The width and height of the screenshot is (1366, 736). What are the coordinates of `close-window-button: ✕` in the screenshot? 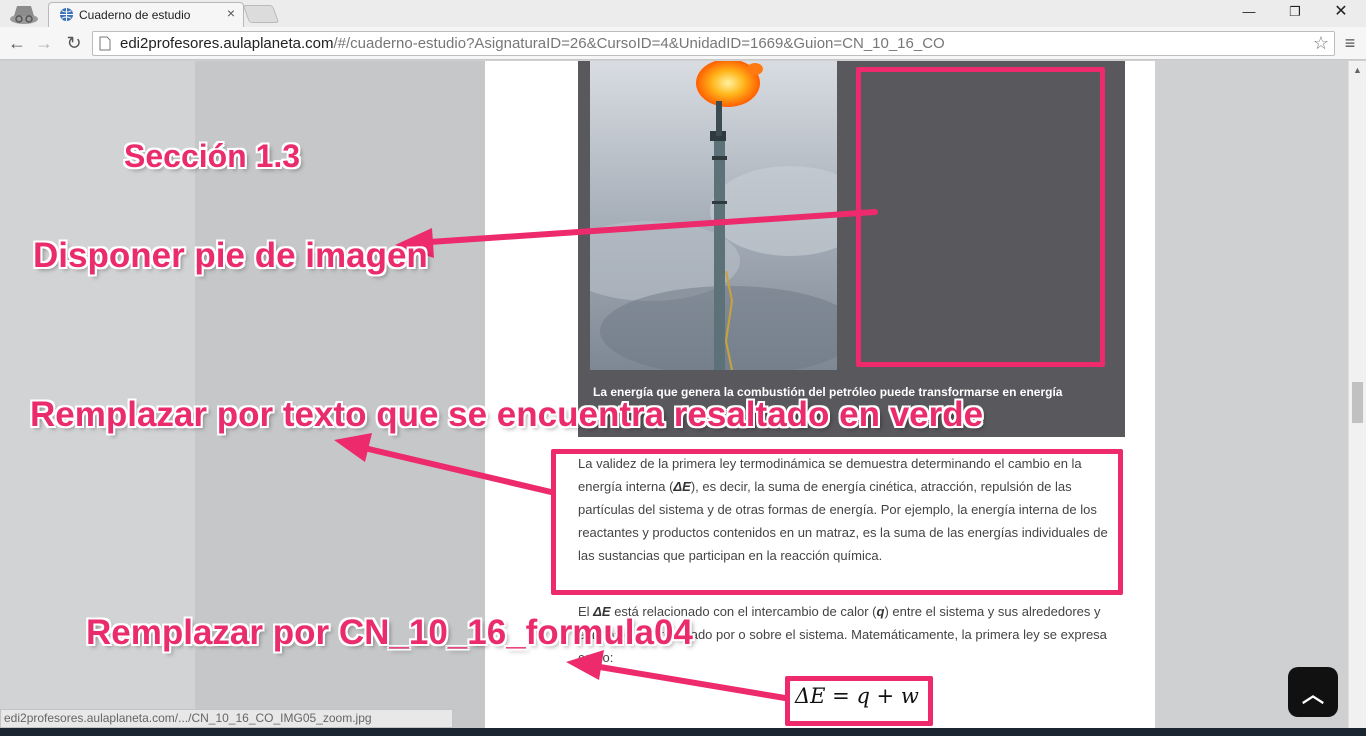 It's located at (1341, 12).